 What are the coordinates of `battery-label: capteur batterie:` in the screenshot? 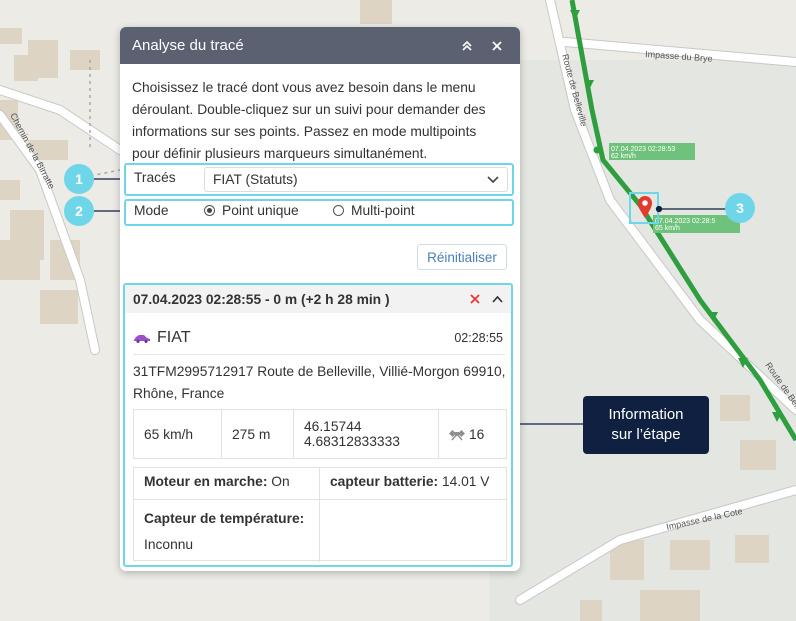 It's located at (384, 481).